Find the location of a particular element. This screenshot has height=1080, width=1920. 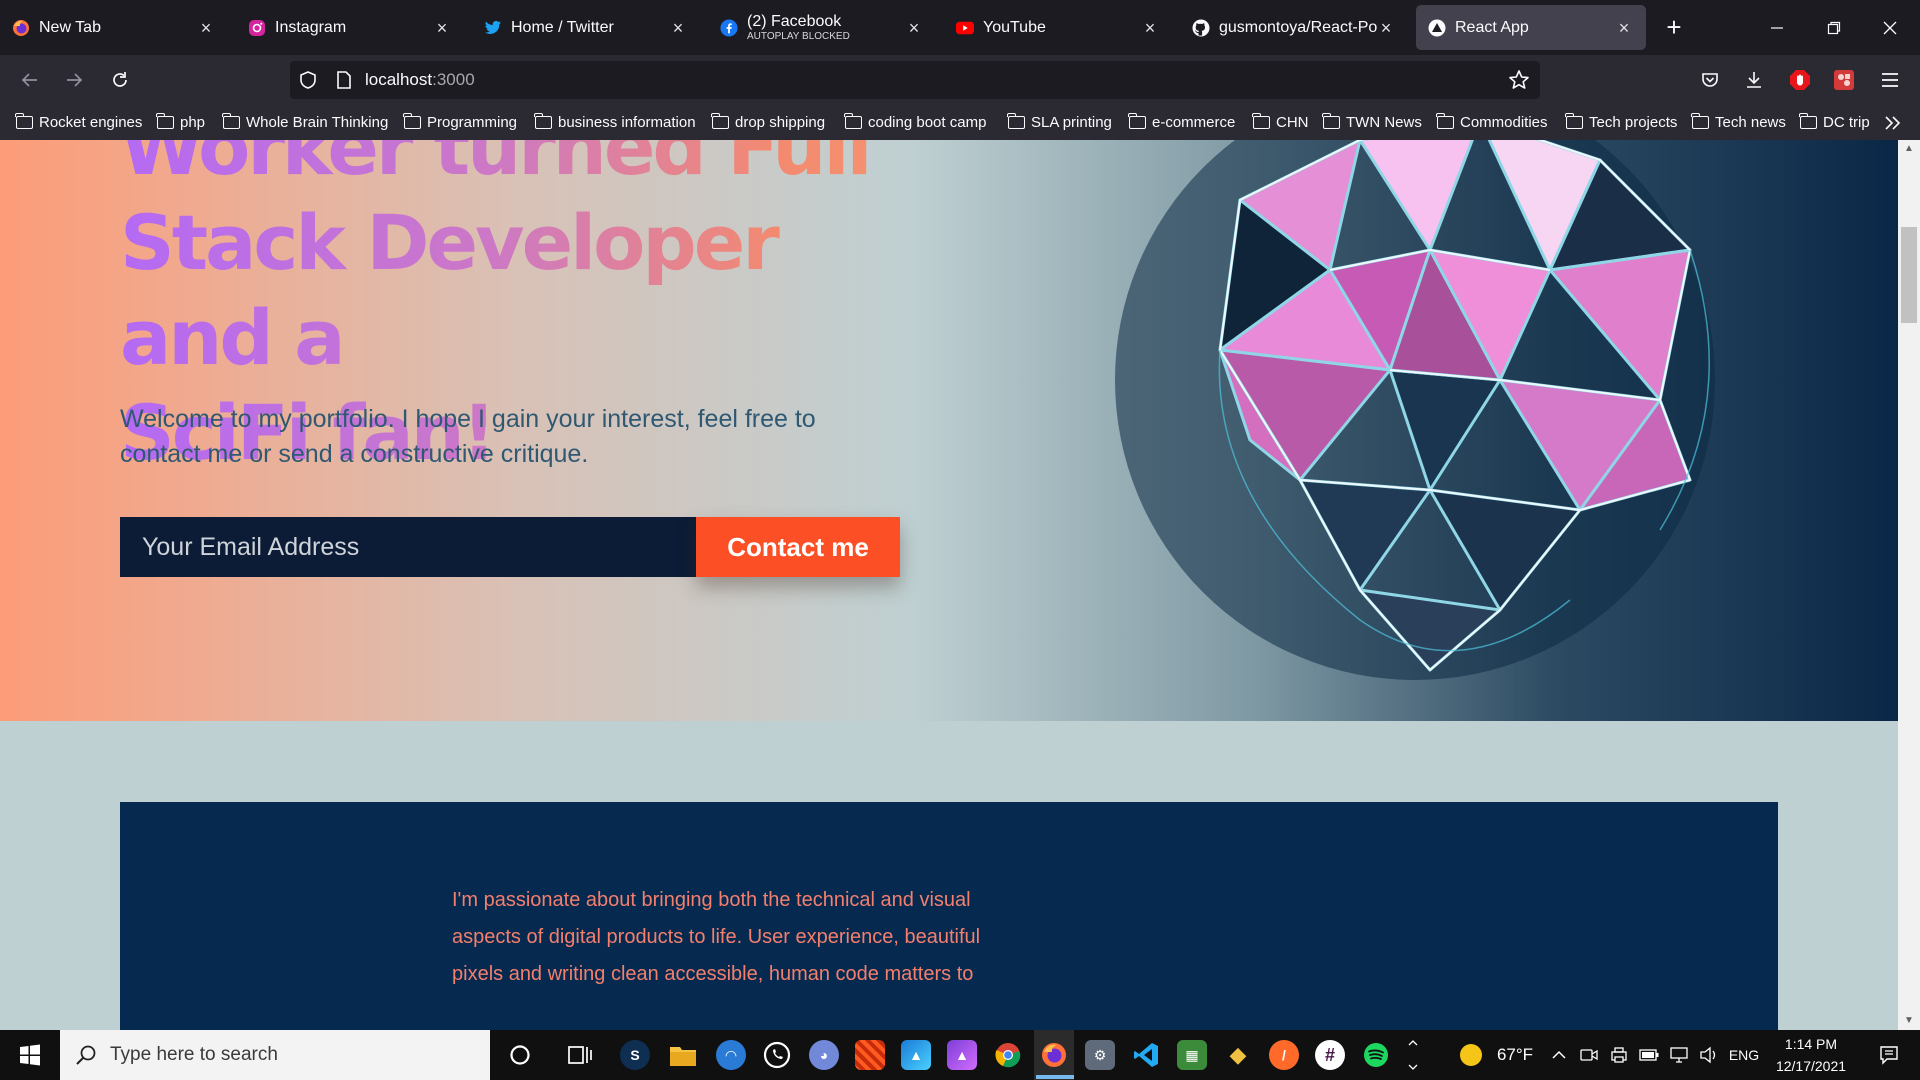

bookmark-label: TWN News is located at coordinates (1384, 122).